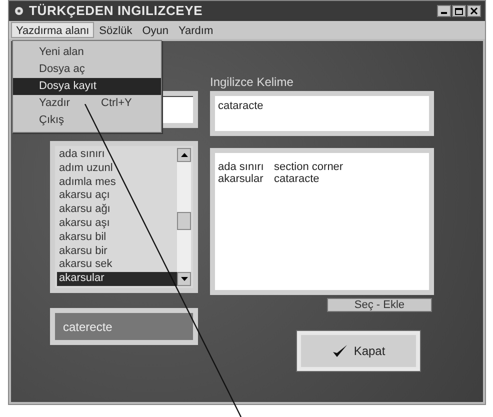 This screenshot has height=417, width=493. I want to click on menu-bar-item: Oyun, so click(155, 30).